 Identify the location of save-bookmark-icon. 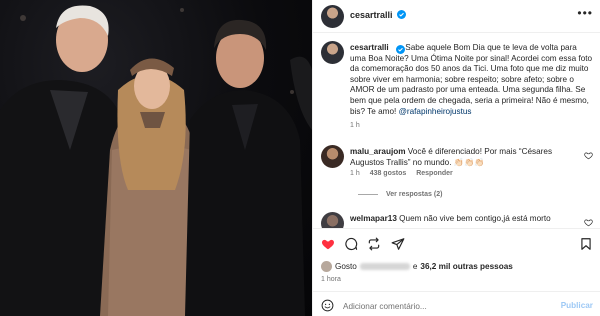
(586, 244).